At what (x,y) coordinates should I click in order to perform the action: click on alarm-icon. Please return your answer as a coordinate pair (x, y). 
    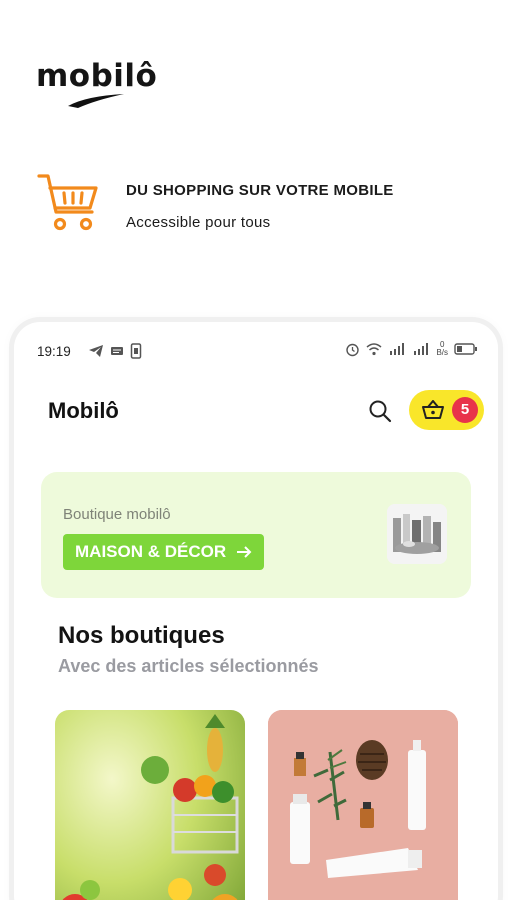
    Looking at the image, I should click on (353, 349).